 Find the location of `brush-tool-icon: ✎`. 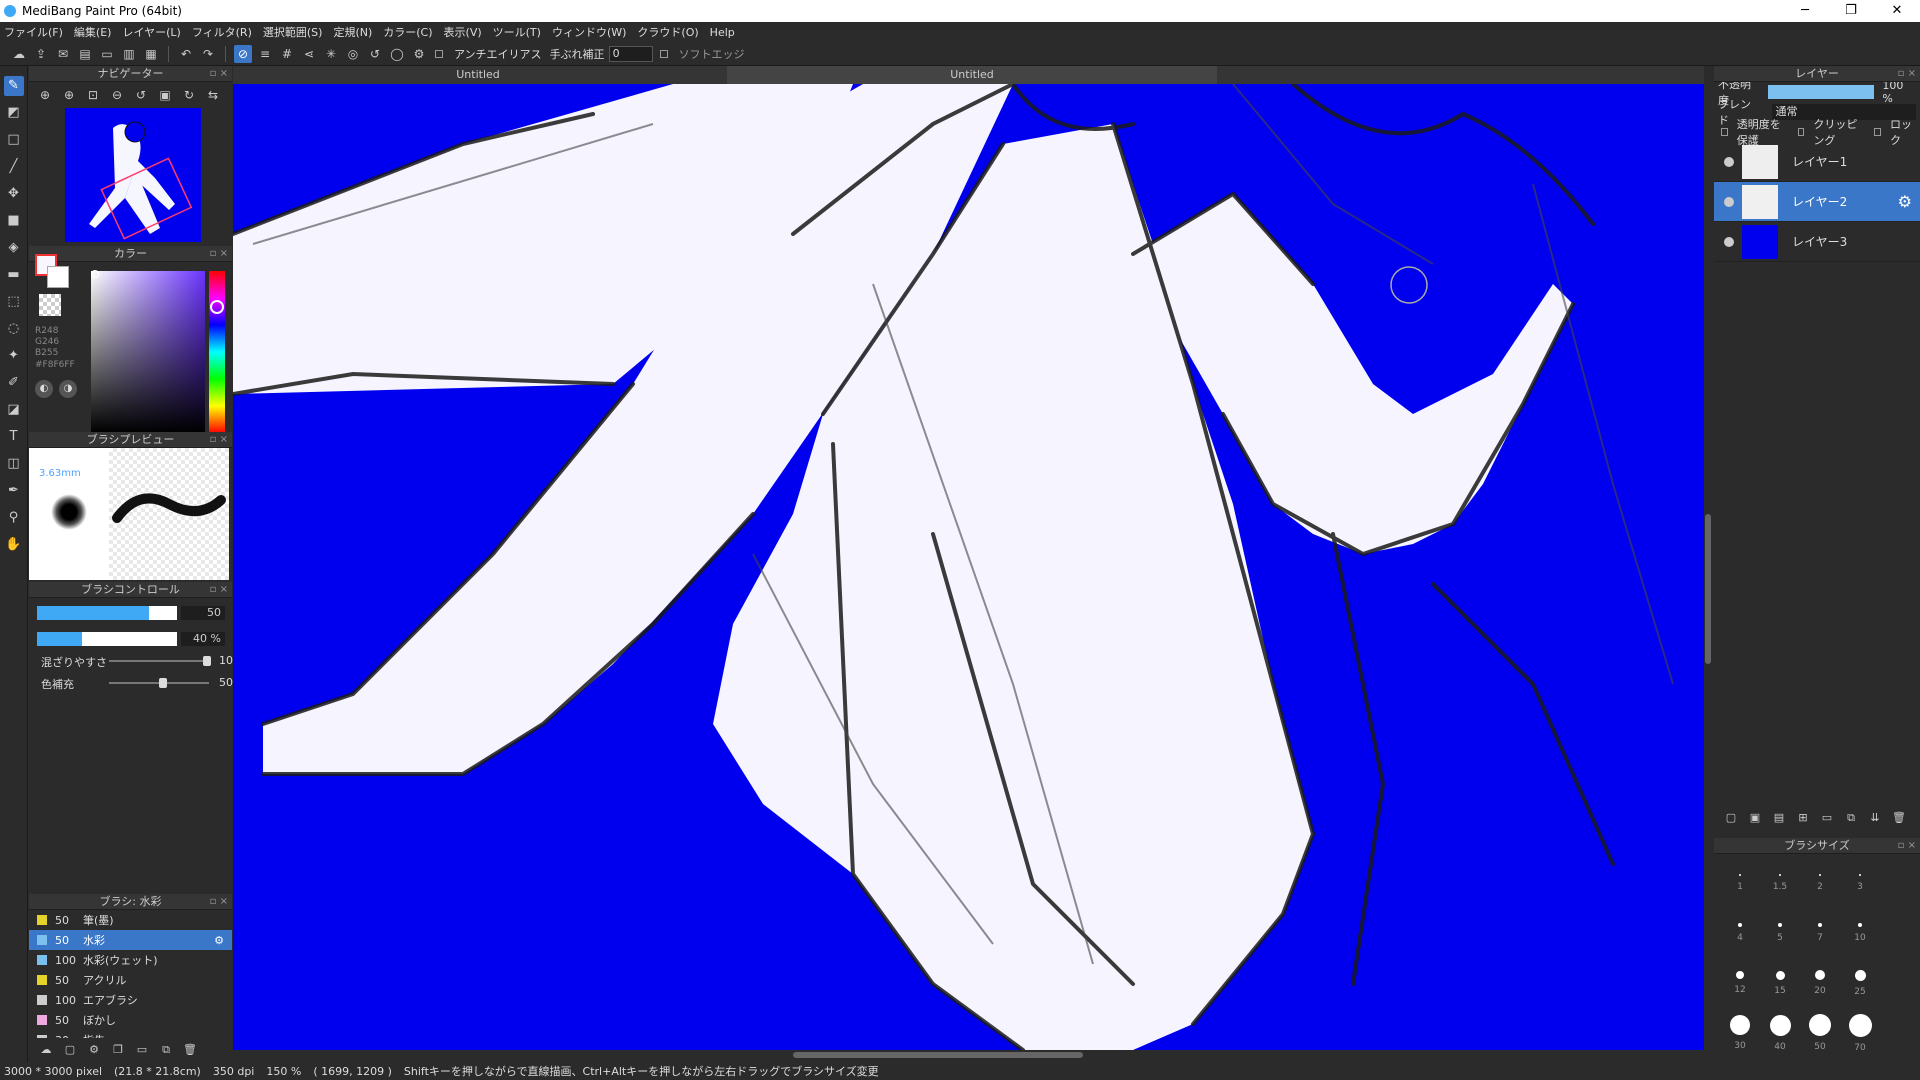

brush-tool-icon: ✎ is located at coordinates (13, 86).